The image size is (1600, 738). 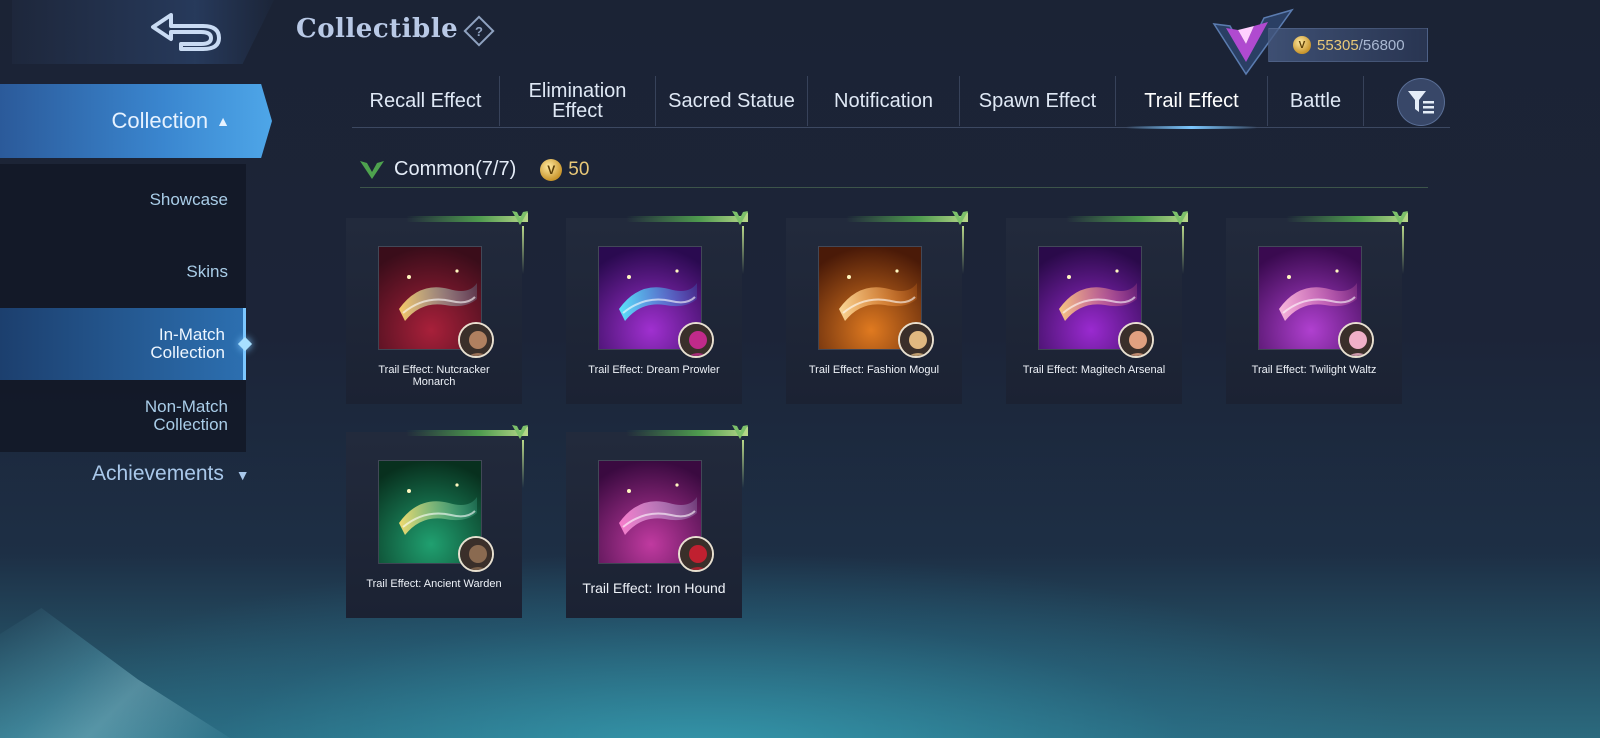 I want to click on tab-label: Sacred Statue, so click(x=731, y=100).